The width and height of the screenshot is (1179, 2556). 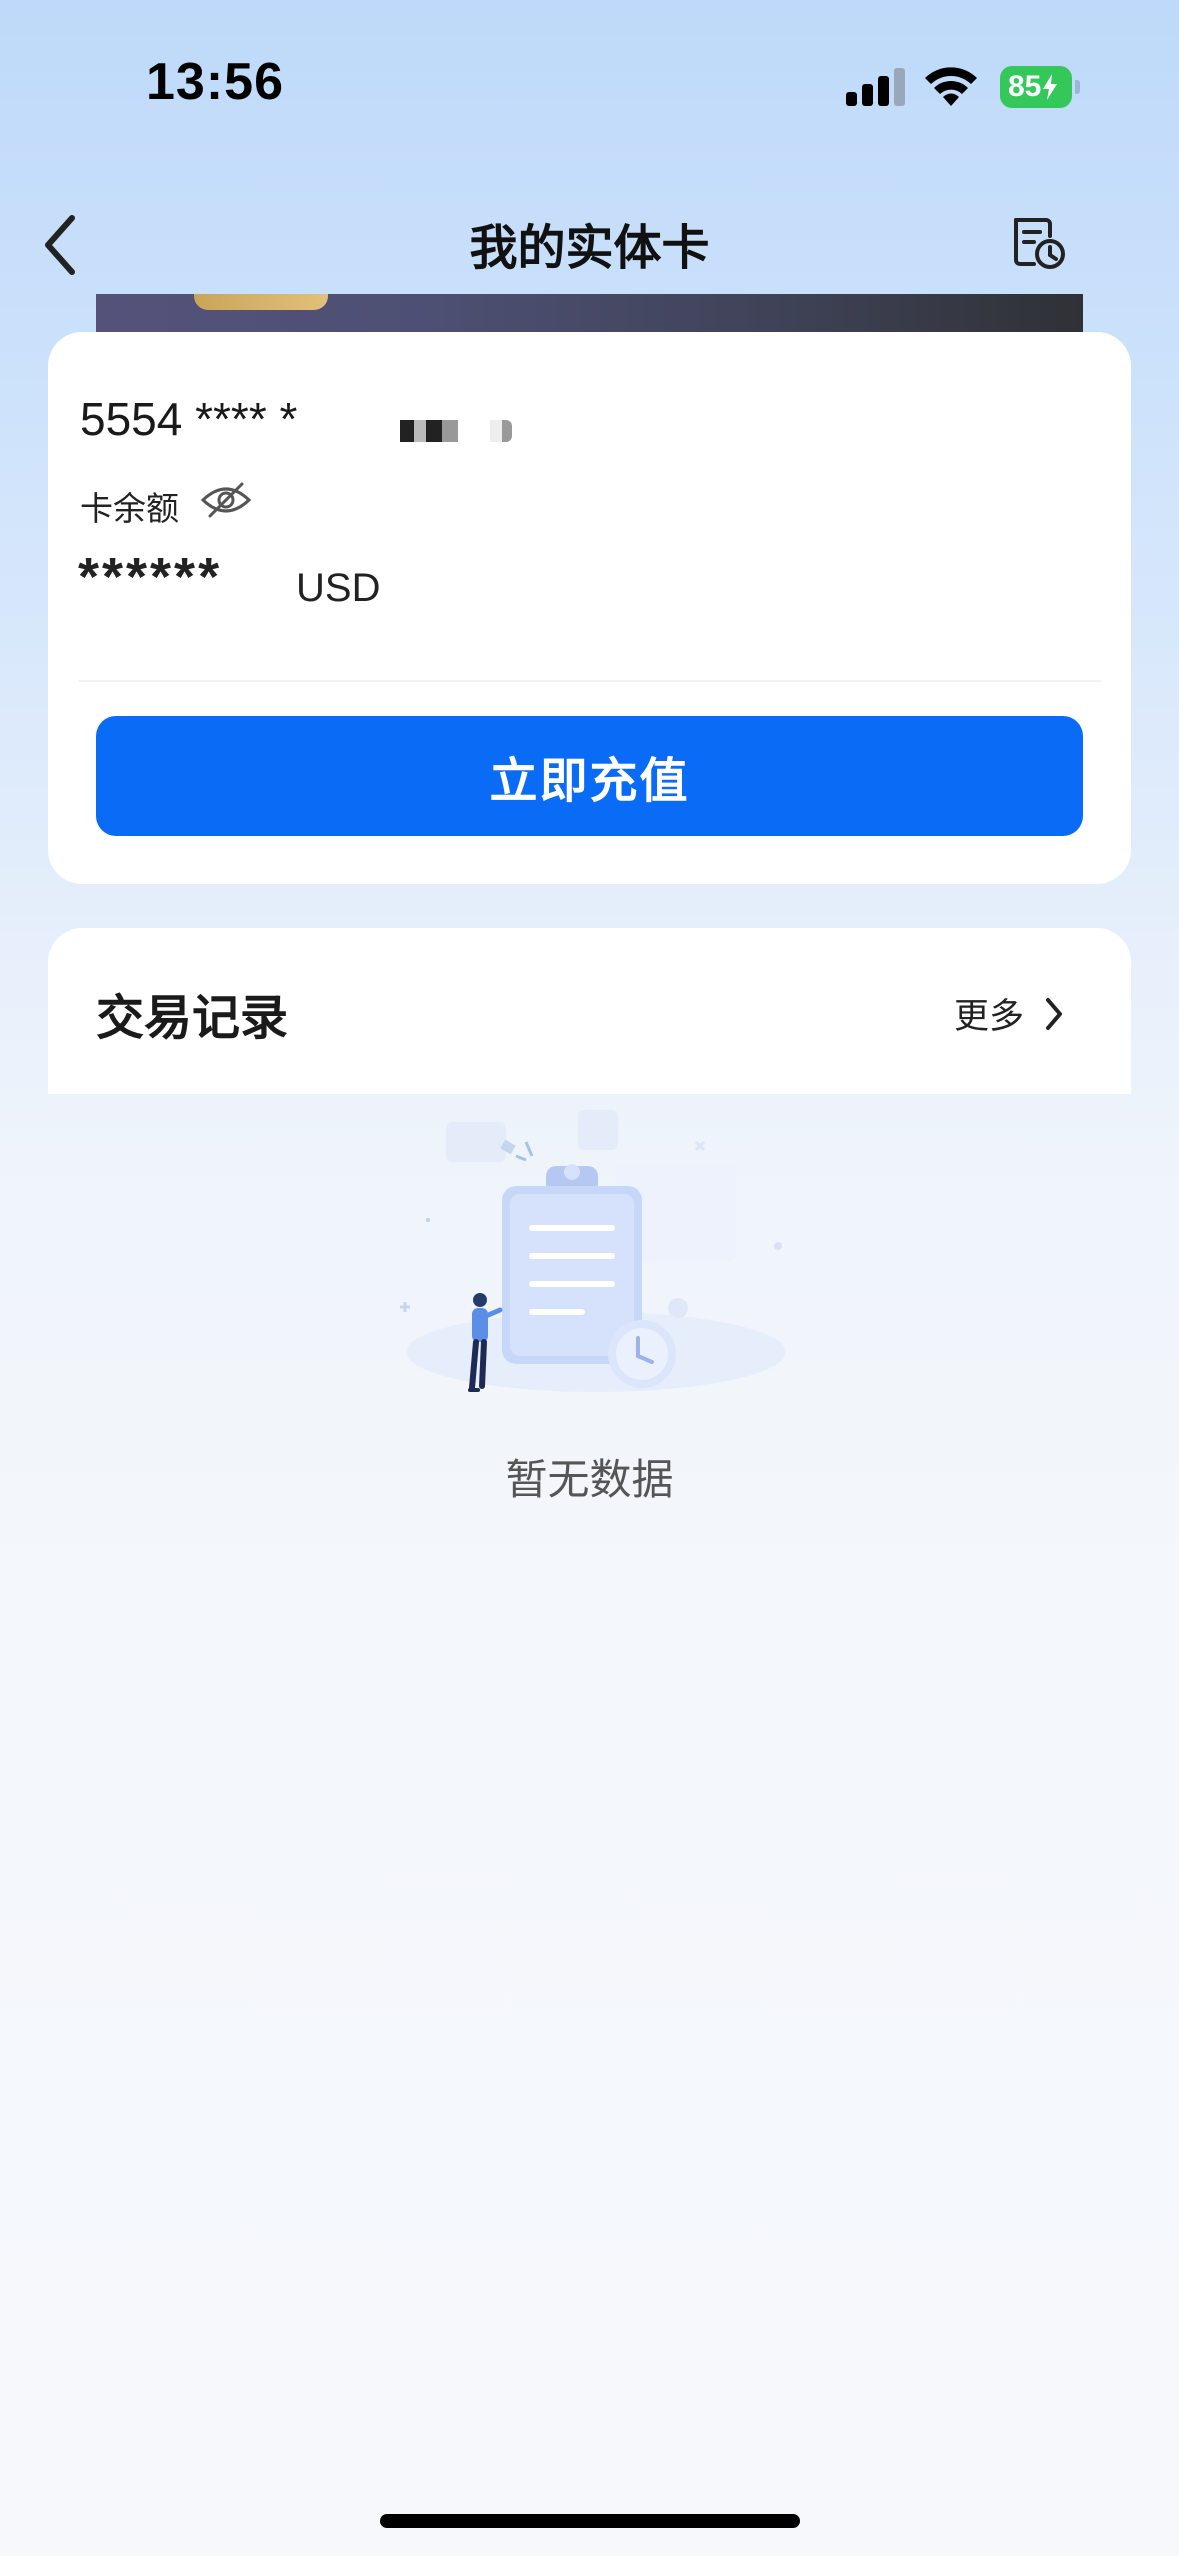 What do you see at coordinates (1038, 242) in the screenshot?
I see `card-history-icon` at bounding box center [1038, 242].